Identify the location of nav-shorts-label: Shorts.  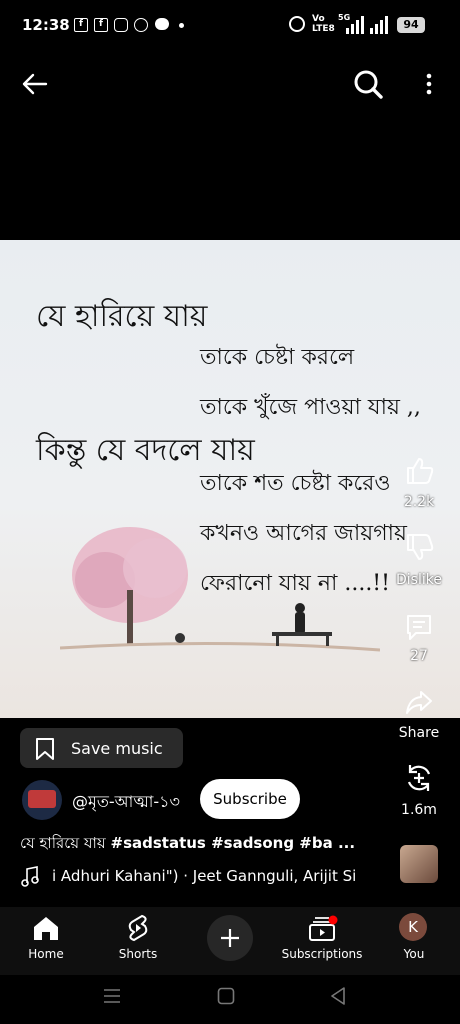
(138, 954).